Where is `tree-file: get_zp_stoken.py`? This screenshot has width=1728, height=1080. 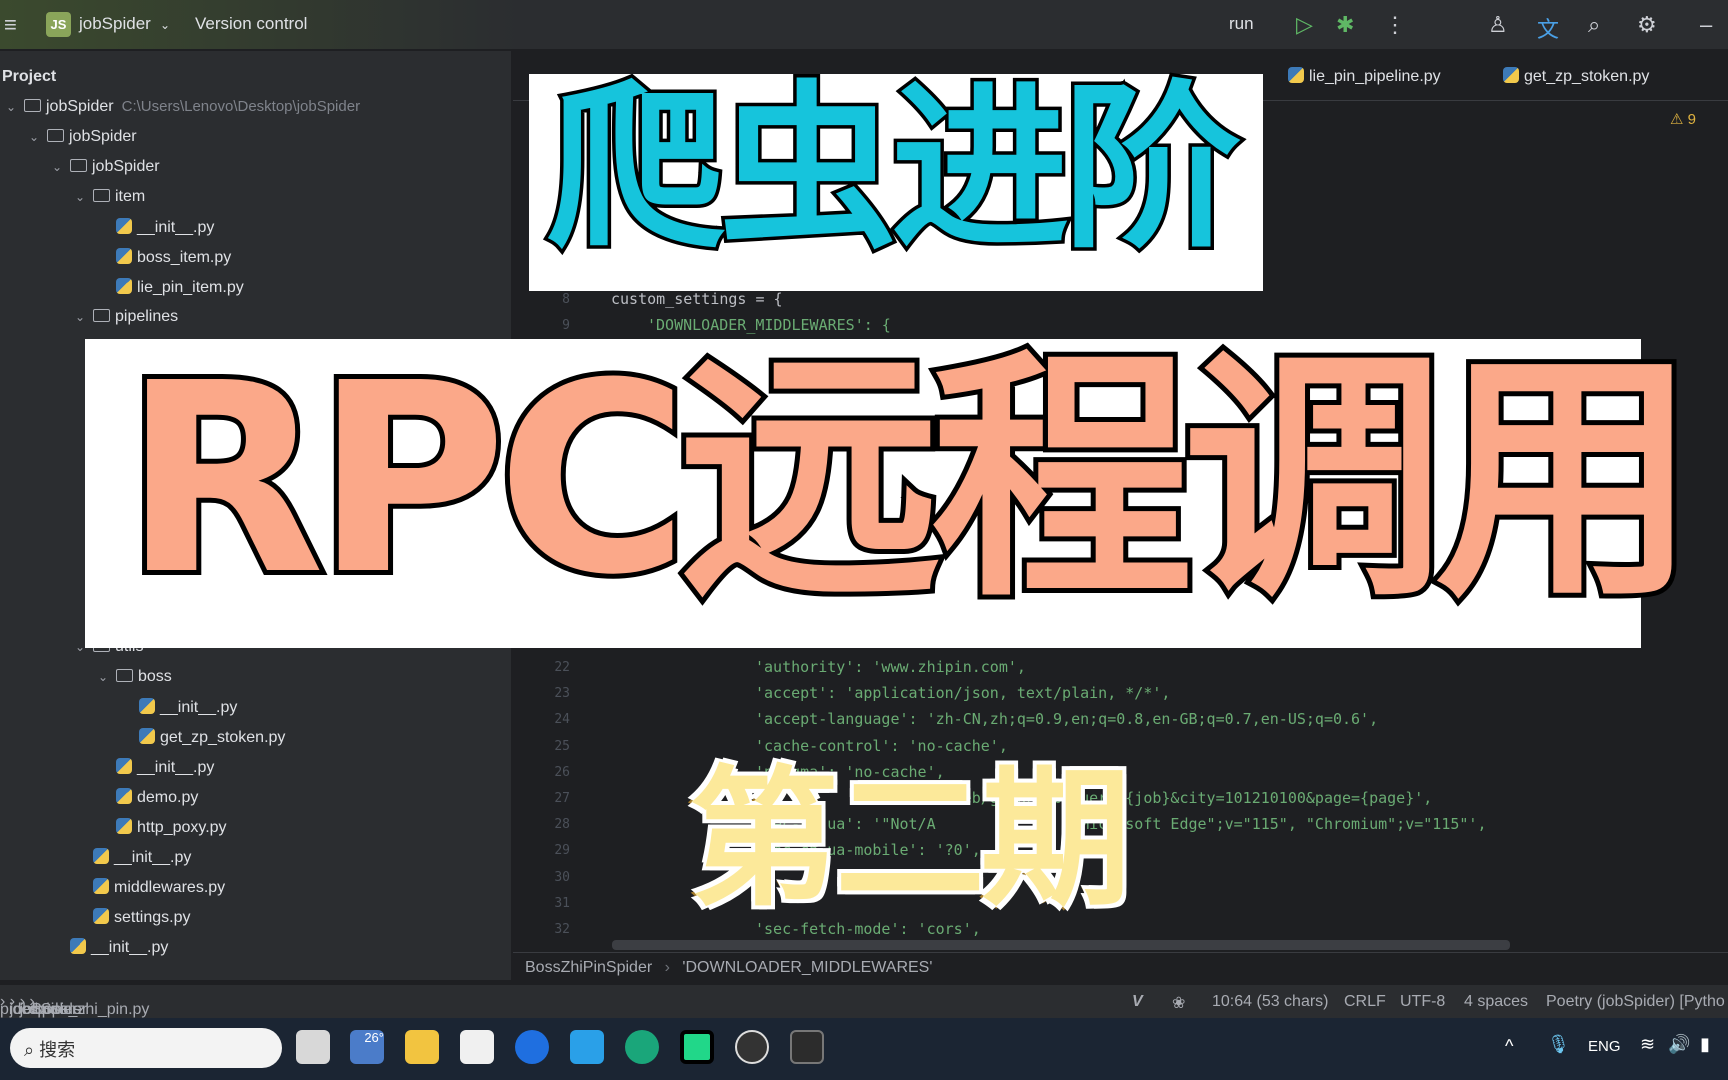 tree-file: get_zp_stoken.py is located at coordinates (203, 737).